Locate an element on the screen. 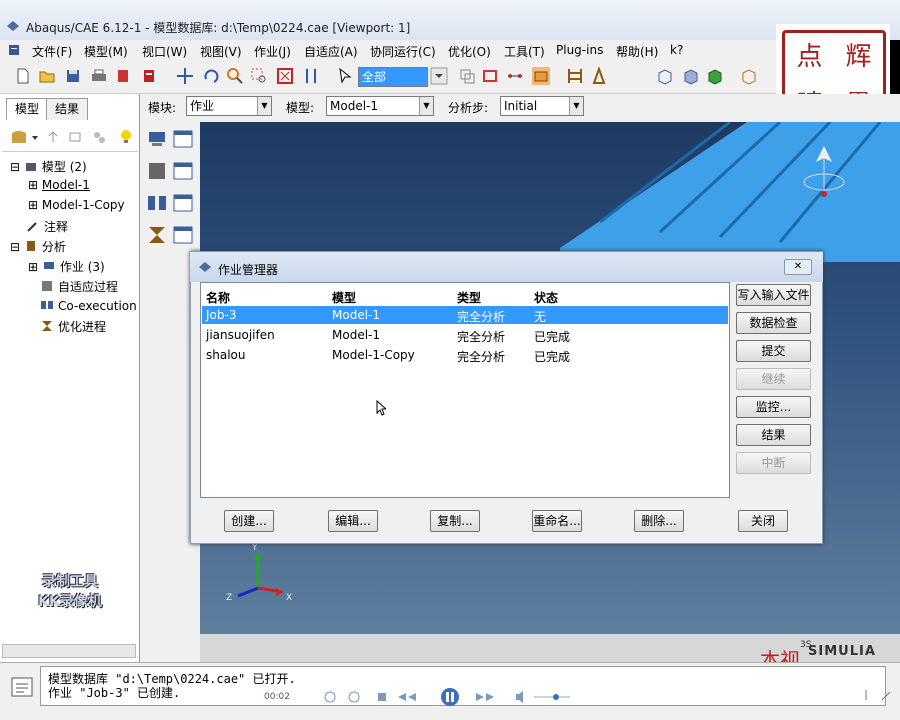 Image resolution: width=900 pixels, height=720 pixels. col-header-type: 类型 is located at coordinates (469, 297).